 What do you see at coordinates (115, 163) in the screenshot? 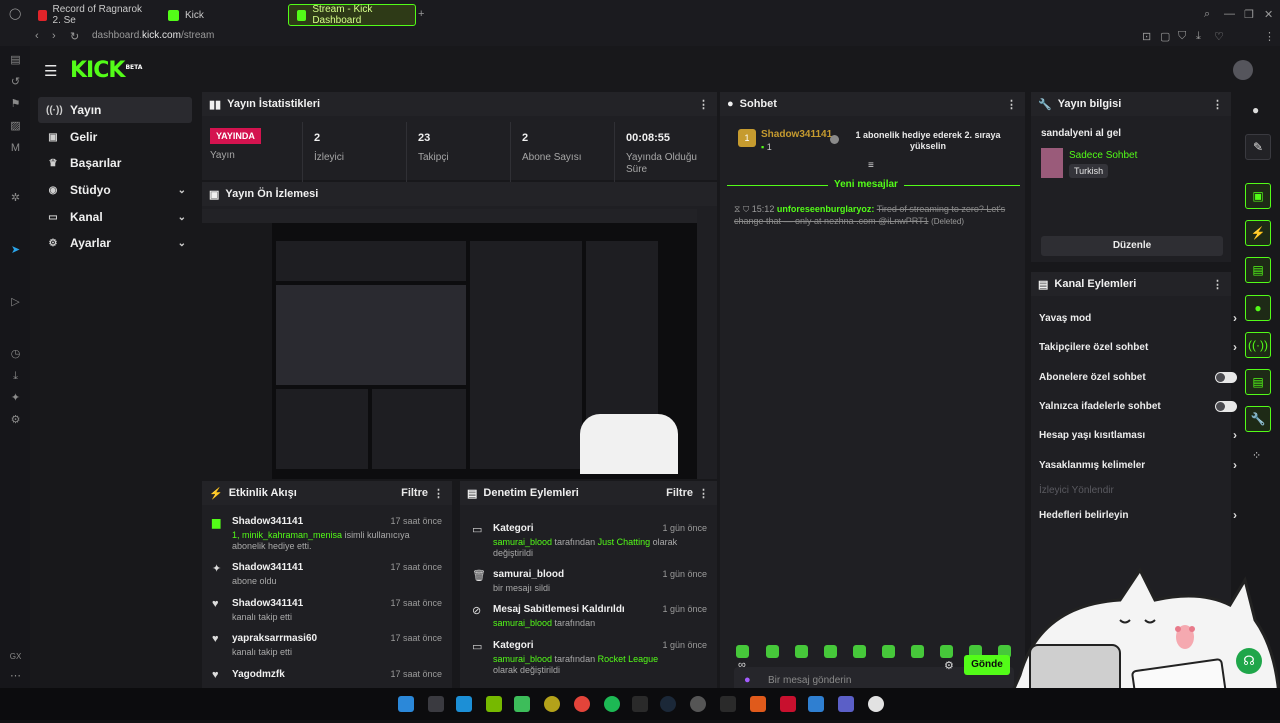
I see `sidebar-item-basarilar: ♛ Başarılar` at bounding box center [115, 163].